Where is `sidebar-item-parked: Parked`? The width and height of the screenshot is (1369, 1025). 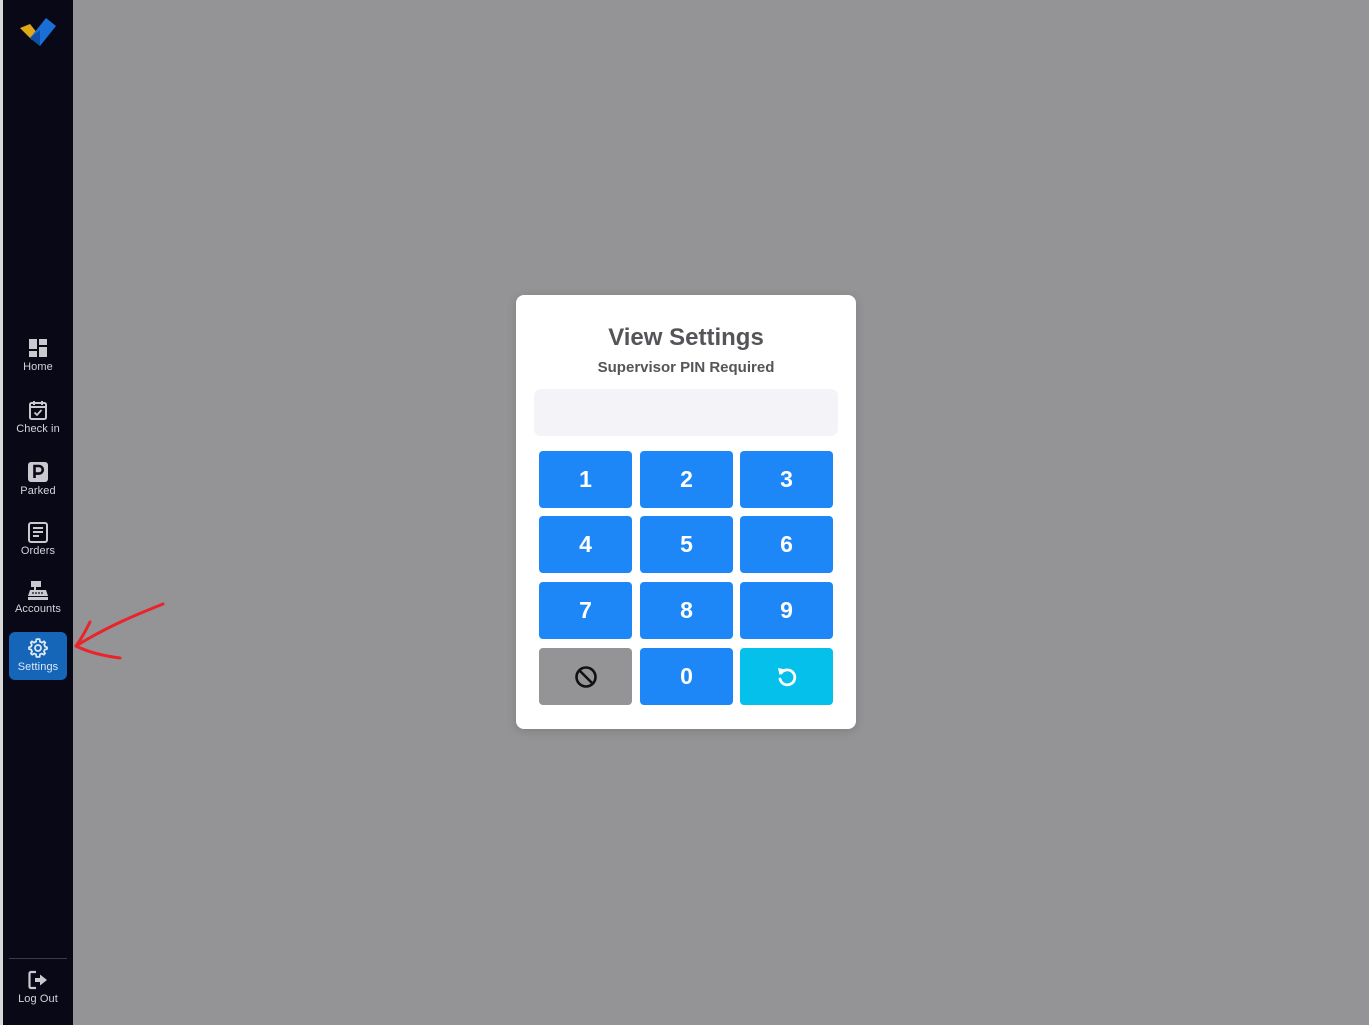
sidebar-item-parked: Parked is located at coordinates (38, 482).